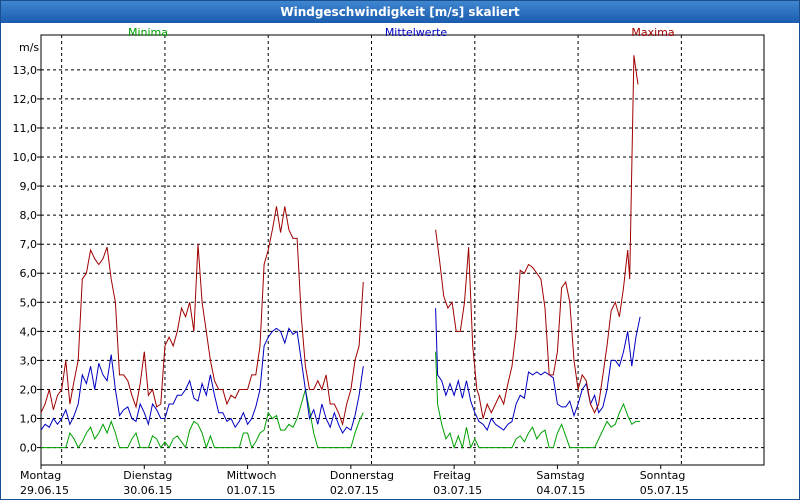 Image resolution: width=800 pixels, height=500 pixels. Describe the element at coordinates (29, 215) in the screenshot. I see `y-tick-label: 8,0` at that location.